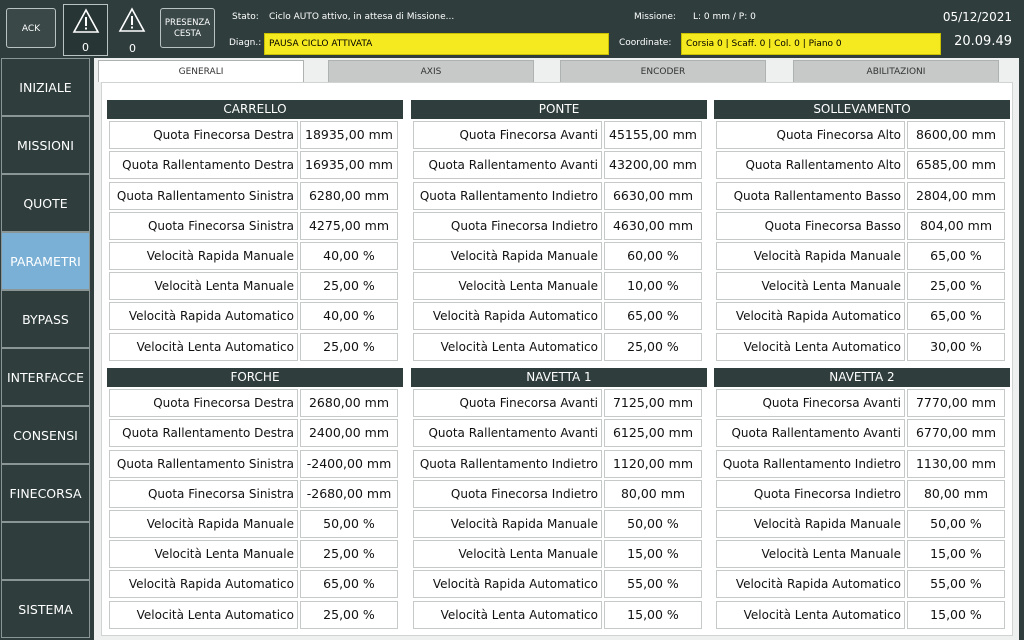 This screenshot has height=640, width=1024. What do you see at coordinates (663, 71) in the screenshot?
I see `tab-encoder: ENCODER` at bounding box center [663, 71].